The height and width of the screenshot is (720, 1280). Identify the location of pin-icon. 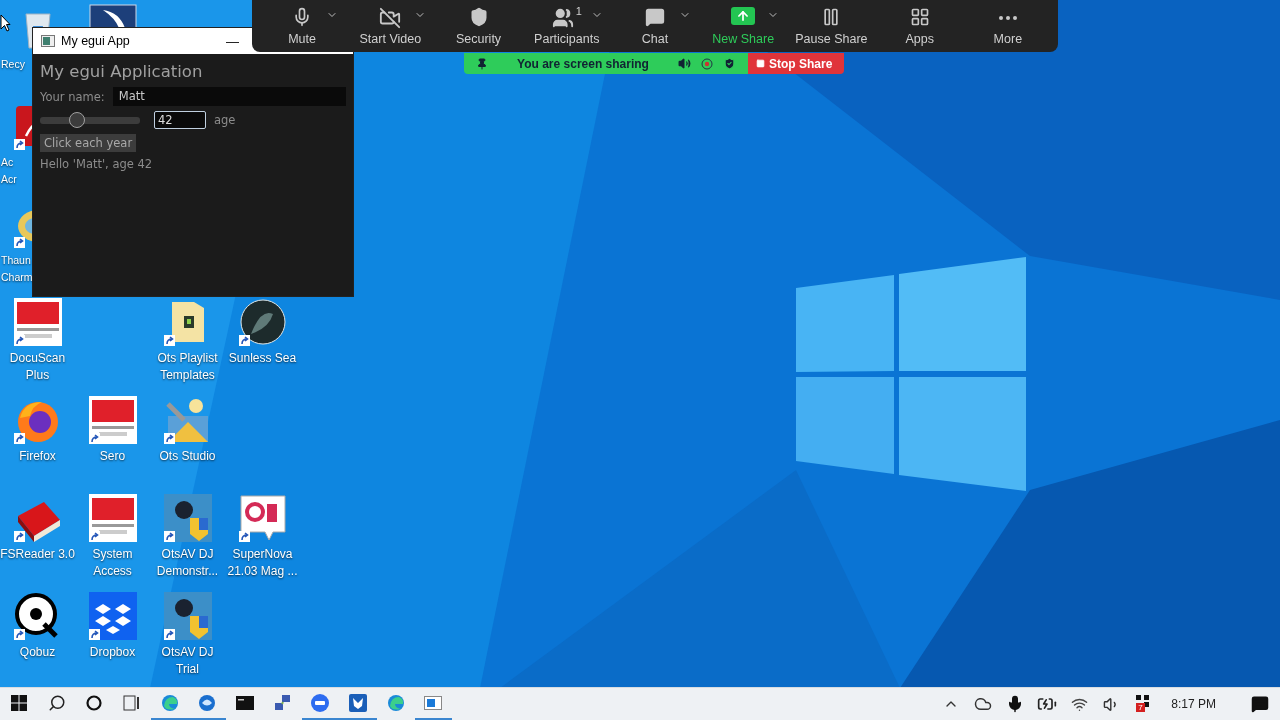
(482, 63).